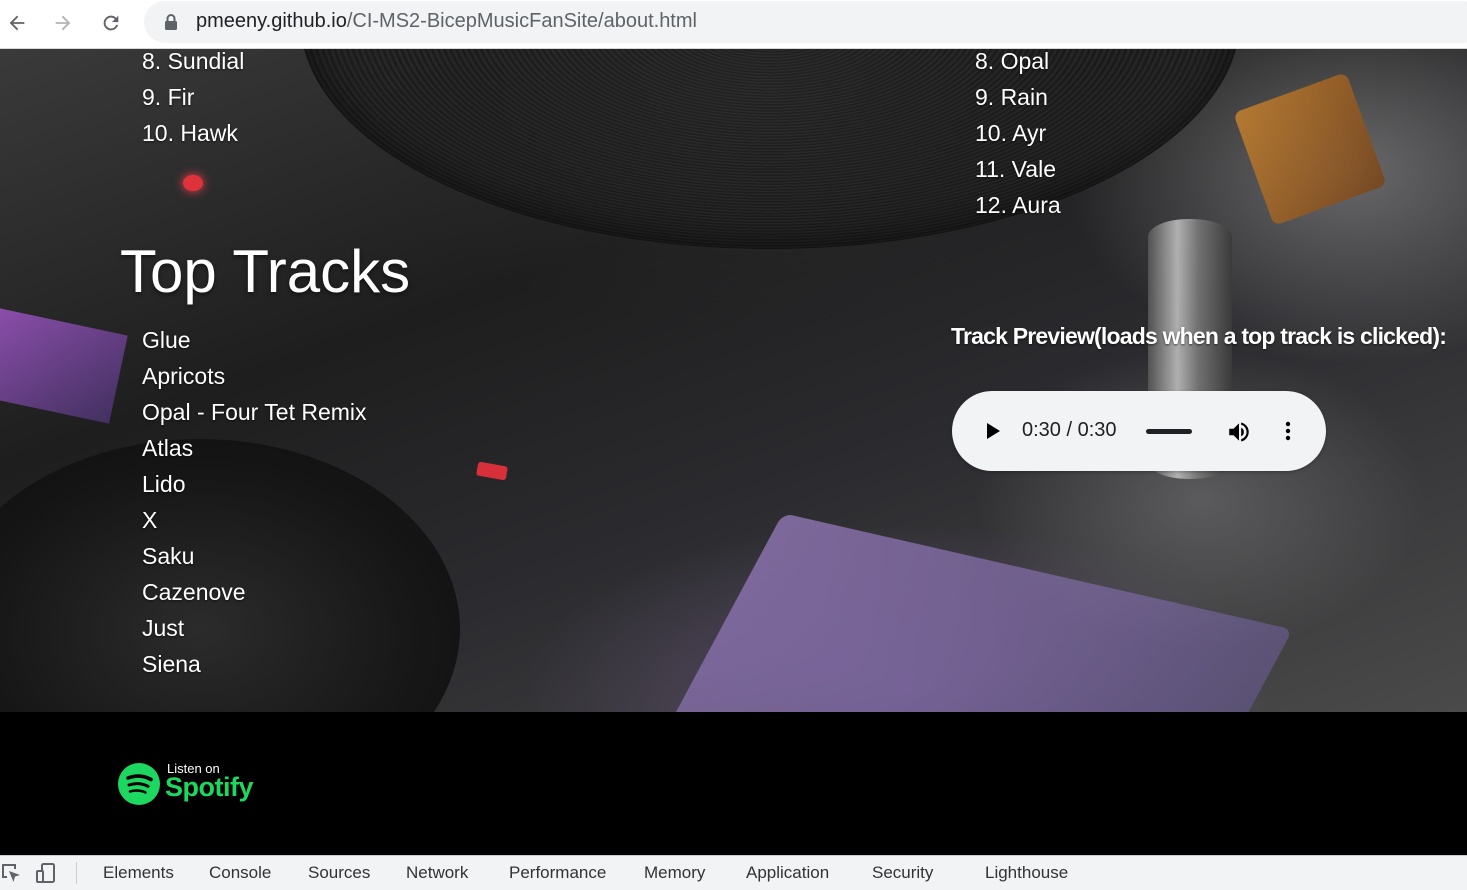 The height and width of the screenshot is (890, 1467). What do you see at coordinates (254, 664) in the screenshot?
I see `top-track-item: Siena` at bounding box center [254, 664].